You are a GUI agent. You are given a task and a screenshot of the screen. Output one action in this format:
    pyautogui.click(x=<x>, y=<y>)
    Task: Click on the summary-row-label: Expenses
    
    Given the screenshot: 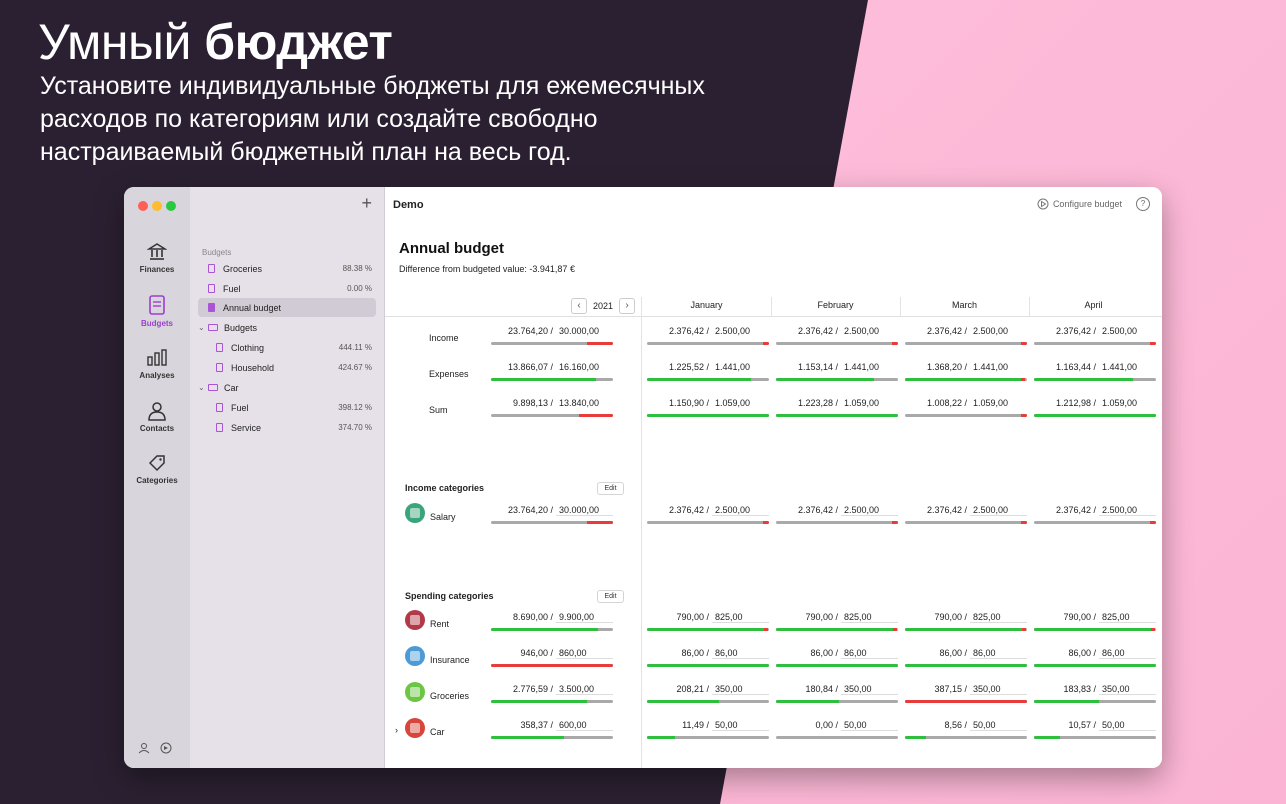 What is the action you would take?
    pyautogui.click(x=449, y=374)
    